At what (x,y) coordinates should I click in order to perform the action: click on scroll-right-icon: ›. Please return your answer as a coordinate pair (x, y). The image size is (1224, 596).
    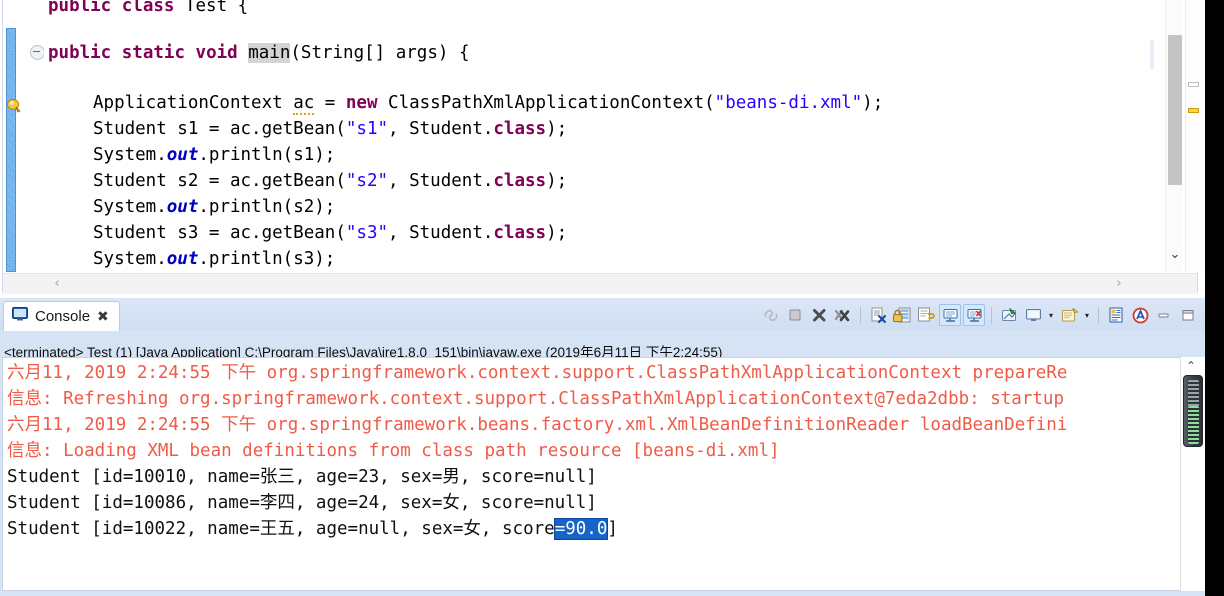
    Looking at the image, I should click on (1119, 284).